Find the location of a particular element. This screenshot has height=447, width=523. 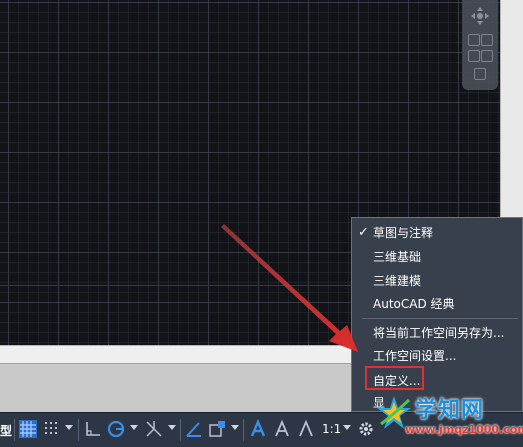

snap-mode-icon is located at coordinates (52, 429).